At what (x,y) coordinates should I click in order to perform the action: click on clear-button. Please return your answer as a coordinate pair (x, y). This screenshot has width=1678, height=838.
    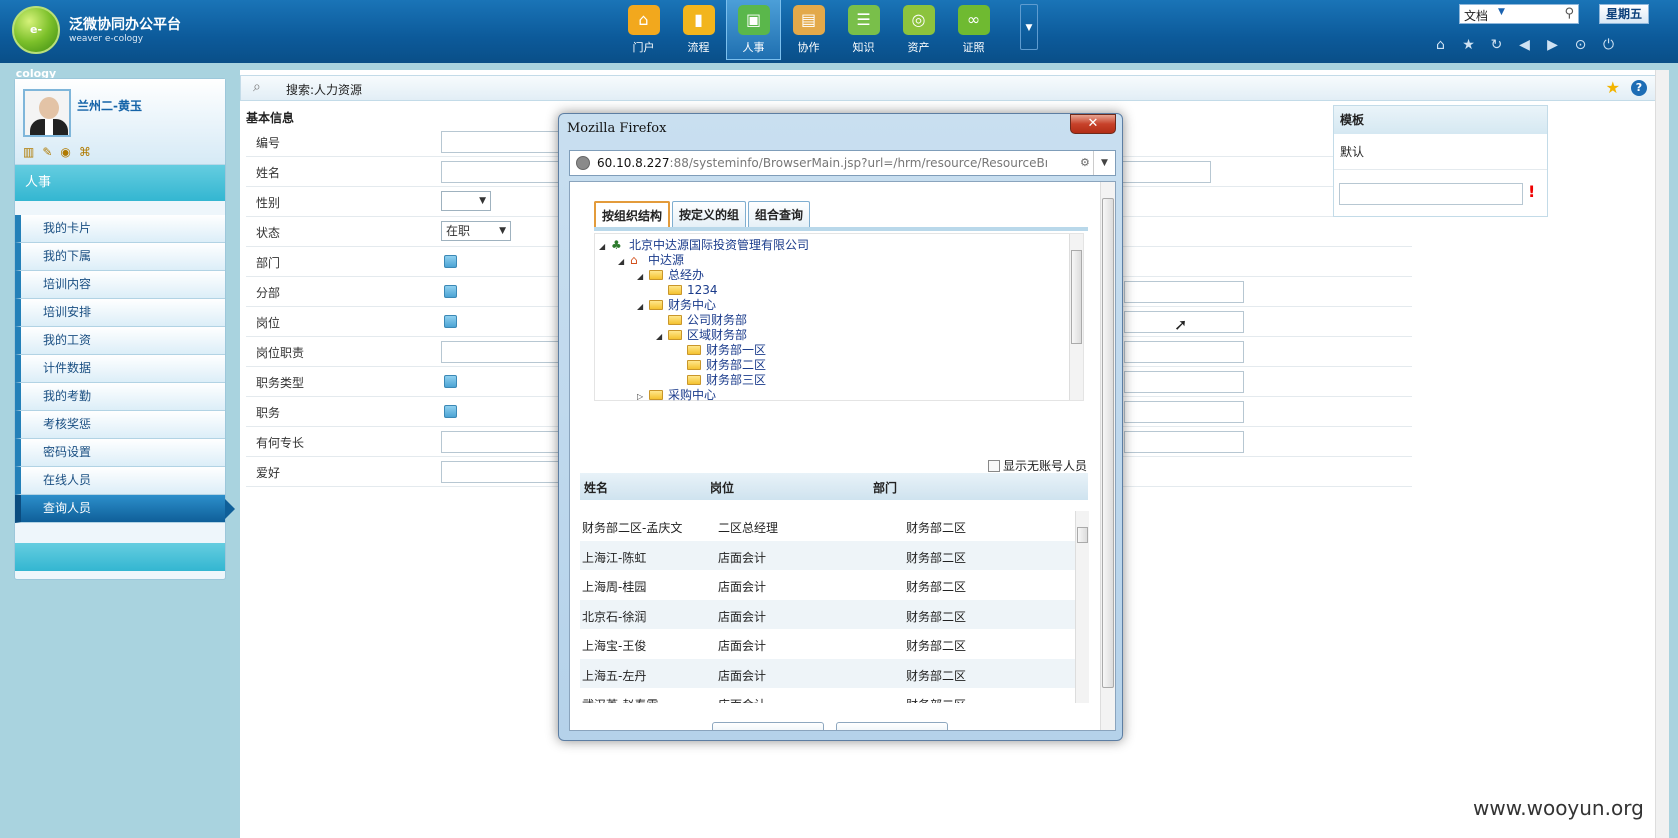
    Looking at the image, I should click on (768, 726).